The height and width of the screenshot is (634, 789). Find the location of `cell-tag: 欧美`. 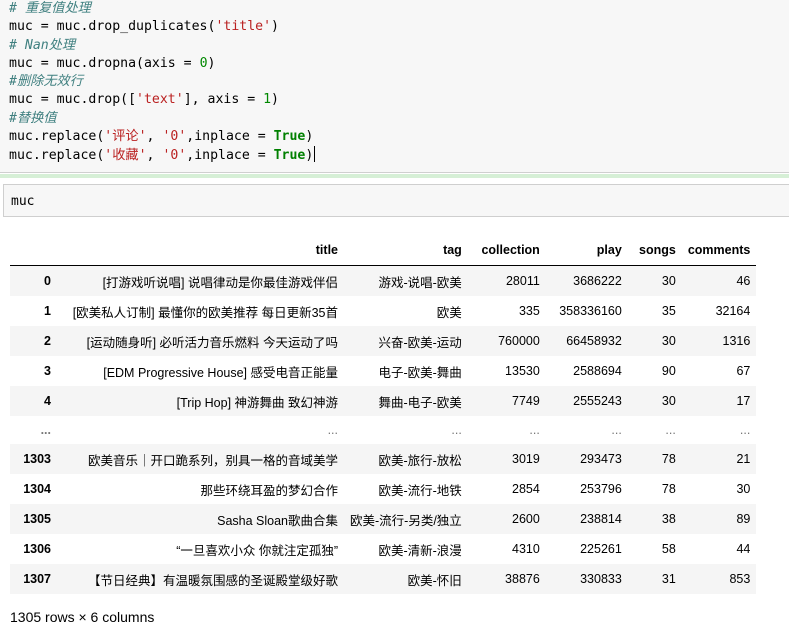

cell-tag: 欧美 is located at coordinates (449, 312).